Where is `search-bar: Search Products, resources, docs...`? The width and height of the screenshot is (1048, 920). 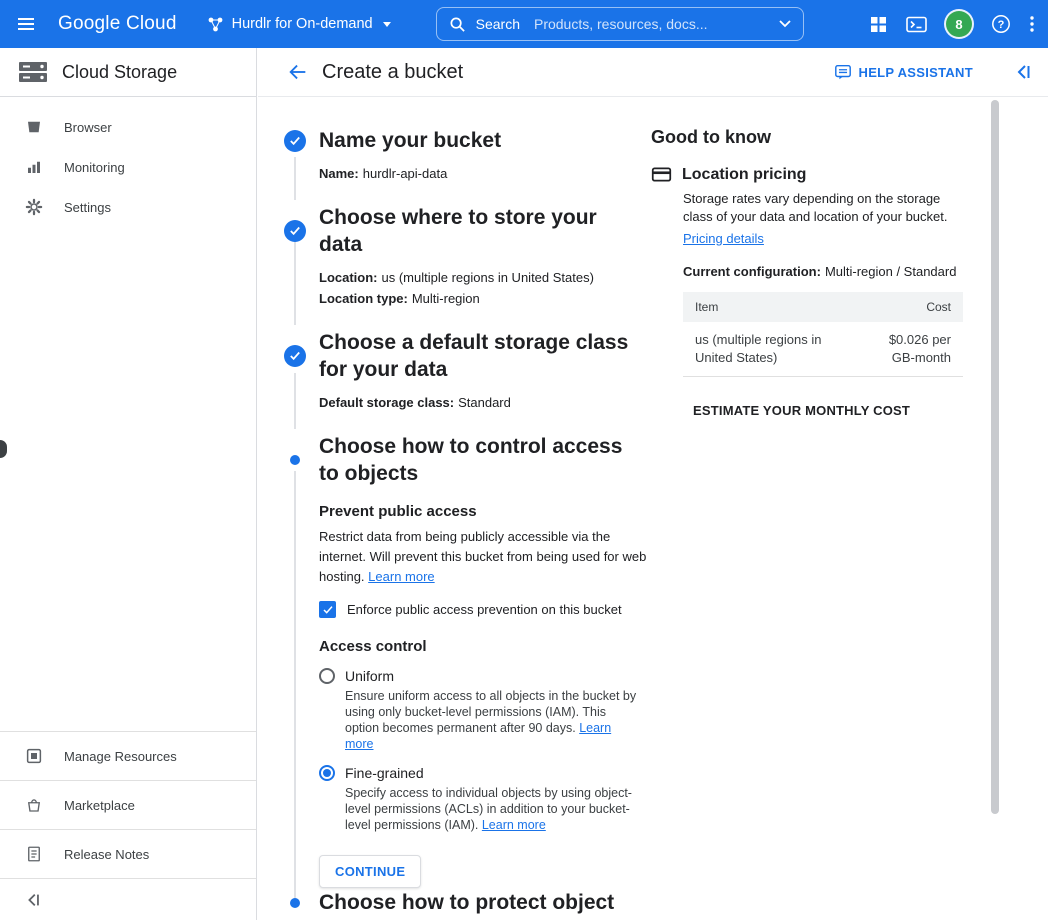
search-bar: Search Products, resources, docs... is located at coordinates (619, 24).